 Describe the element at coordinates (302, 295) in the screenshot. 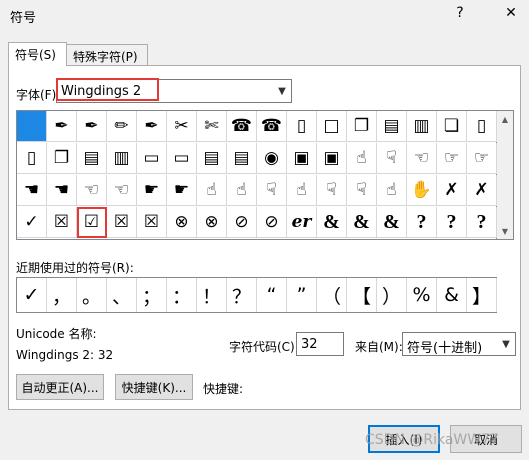

I see `recent-symbol-cell: ”` at that location.